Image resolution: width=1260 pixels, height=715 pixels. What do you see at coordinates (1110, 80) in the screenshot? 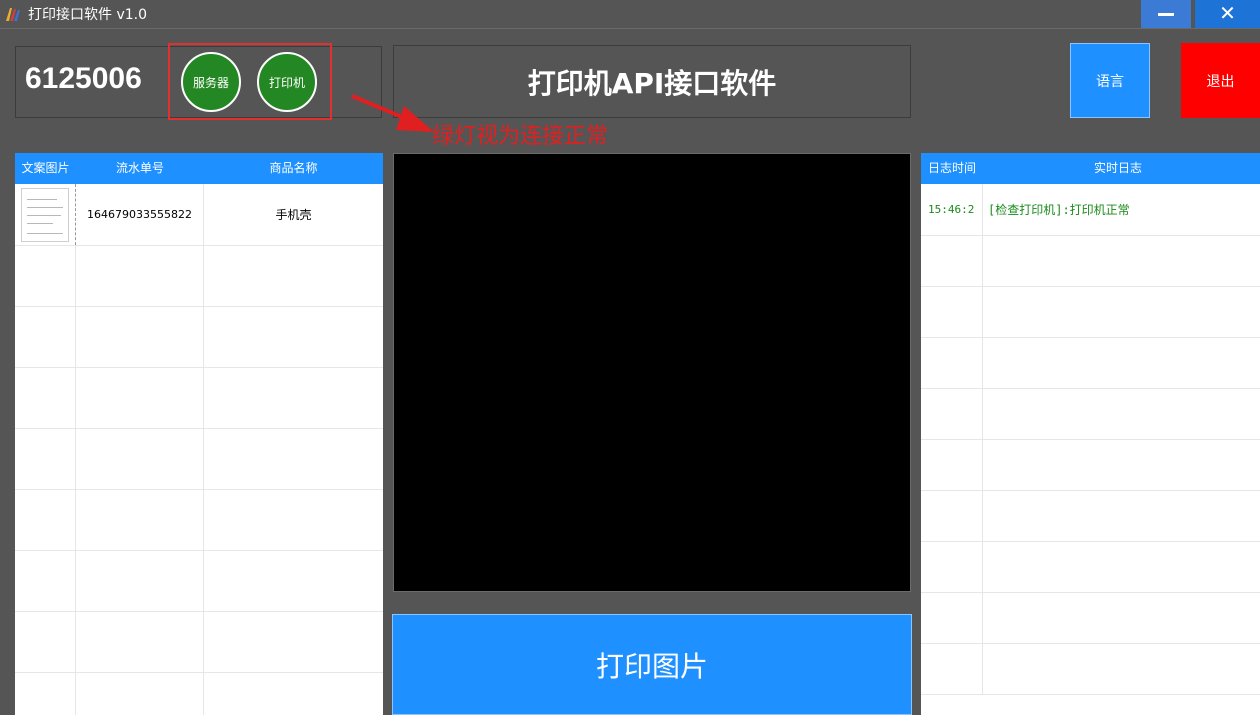
I see `language-button: 语言` at bounding box center [1110, 80].